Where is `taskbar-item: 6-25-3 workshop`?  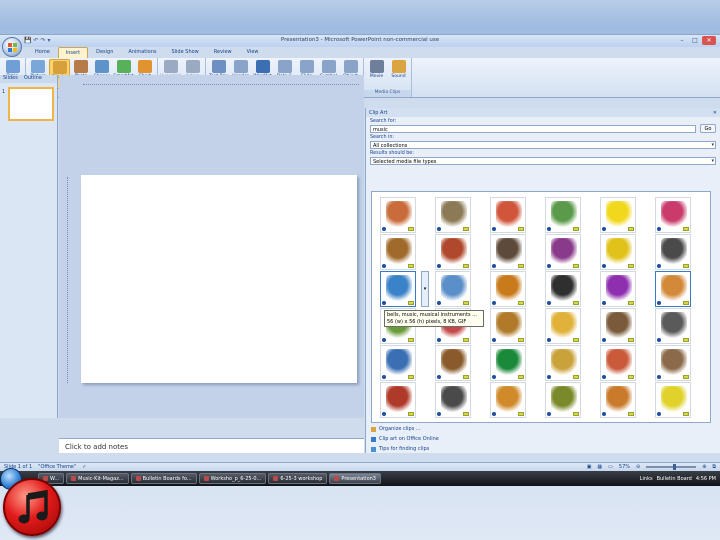
taskbar-item: 6-25-3 workshop is located at coordinates (298, 478).